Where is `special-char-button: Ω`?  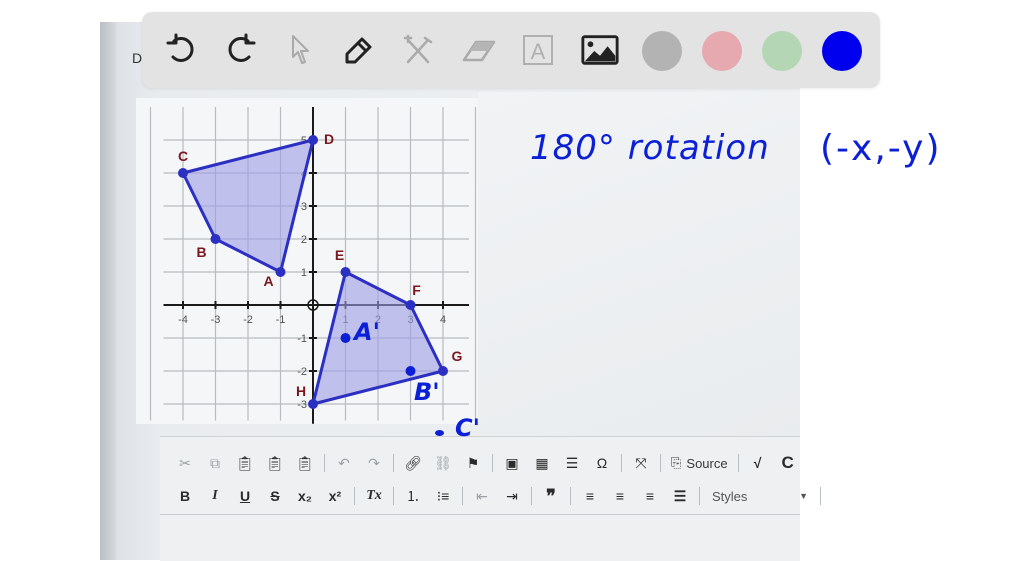 special-char-button: Ω is located at coordinates (602, 463).